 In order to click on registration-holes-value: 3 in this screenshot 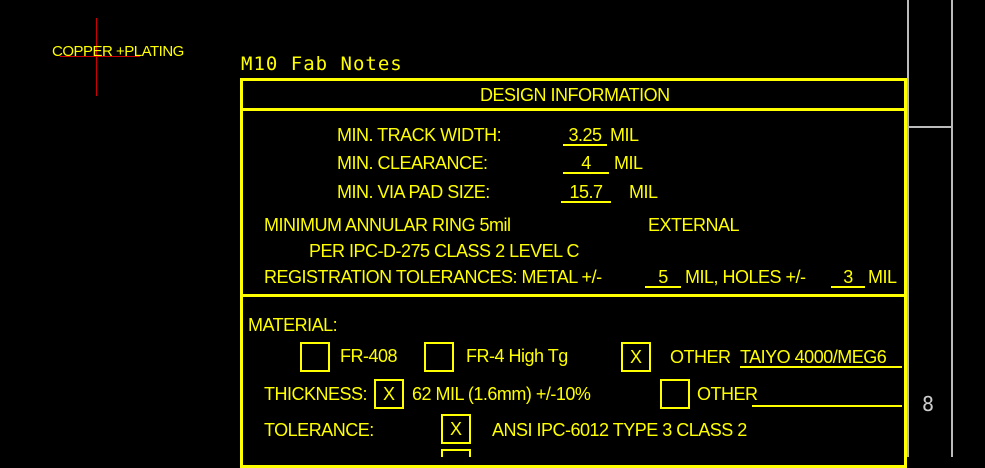, I will do `click(848, 278)`.